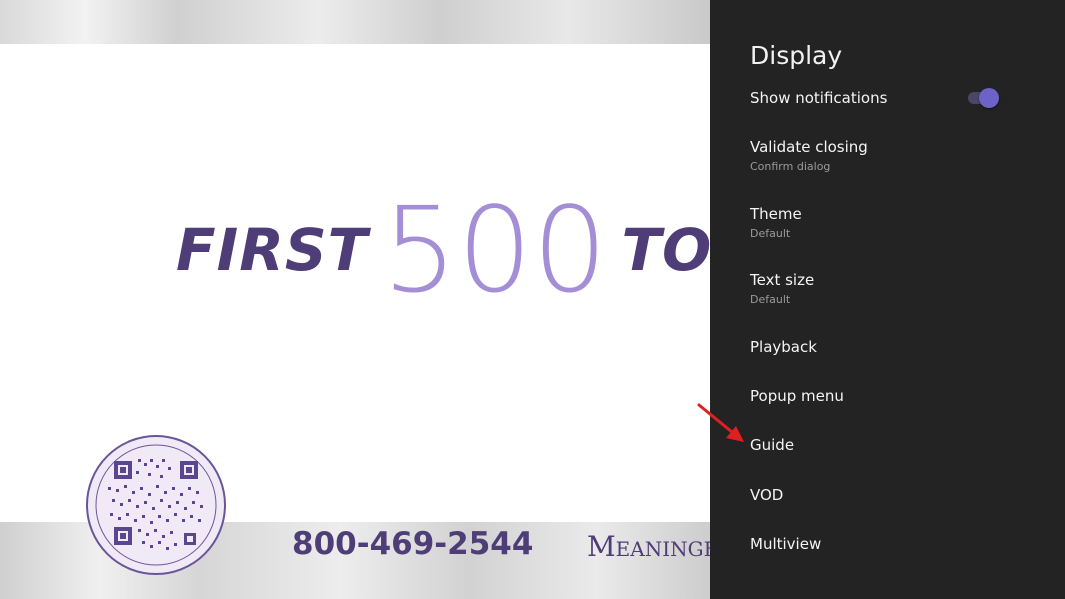 This screenshot has height=599, width=1065. Describe the element at coordinates (895, 222) in the screenshot. I see `menu-item-theme: Theme Default` at that location.